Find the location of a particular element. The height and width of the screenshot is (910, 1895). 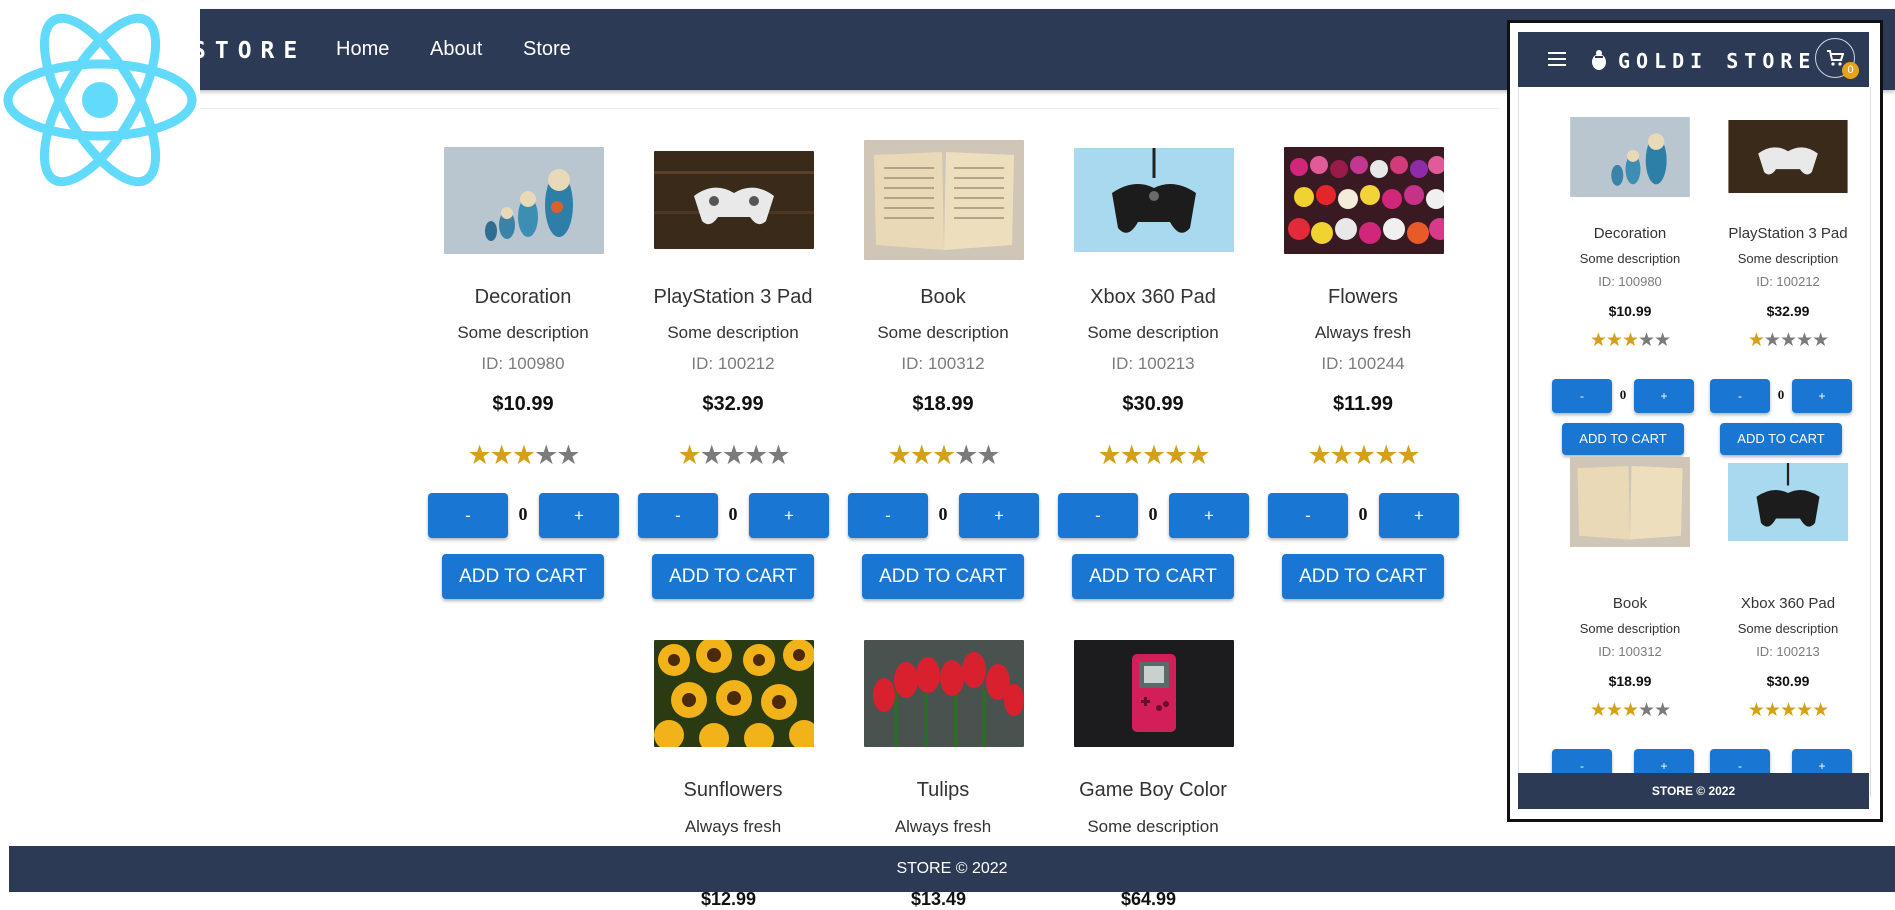

shopping-cart-icon is located at coordinates (1835, 58).